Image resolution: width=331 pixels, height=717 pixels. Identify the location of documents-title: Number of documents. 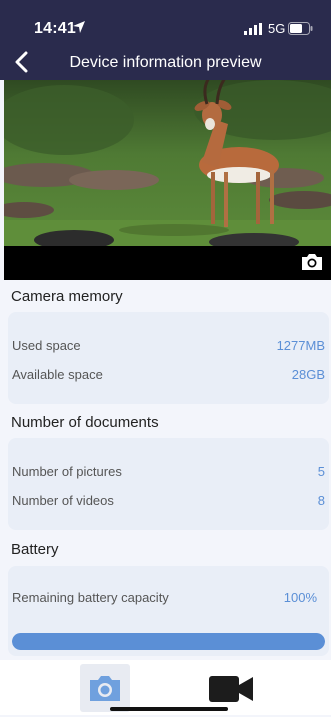
(85, 422).